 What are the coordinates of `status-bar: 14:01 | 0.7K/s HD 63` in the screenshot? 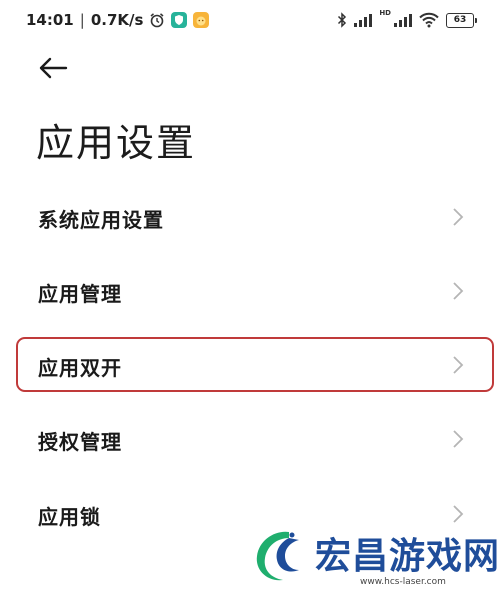 It's located at (250, 20).